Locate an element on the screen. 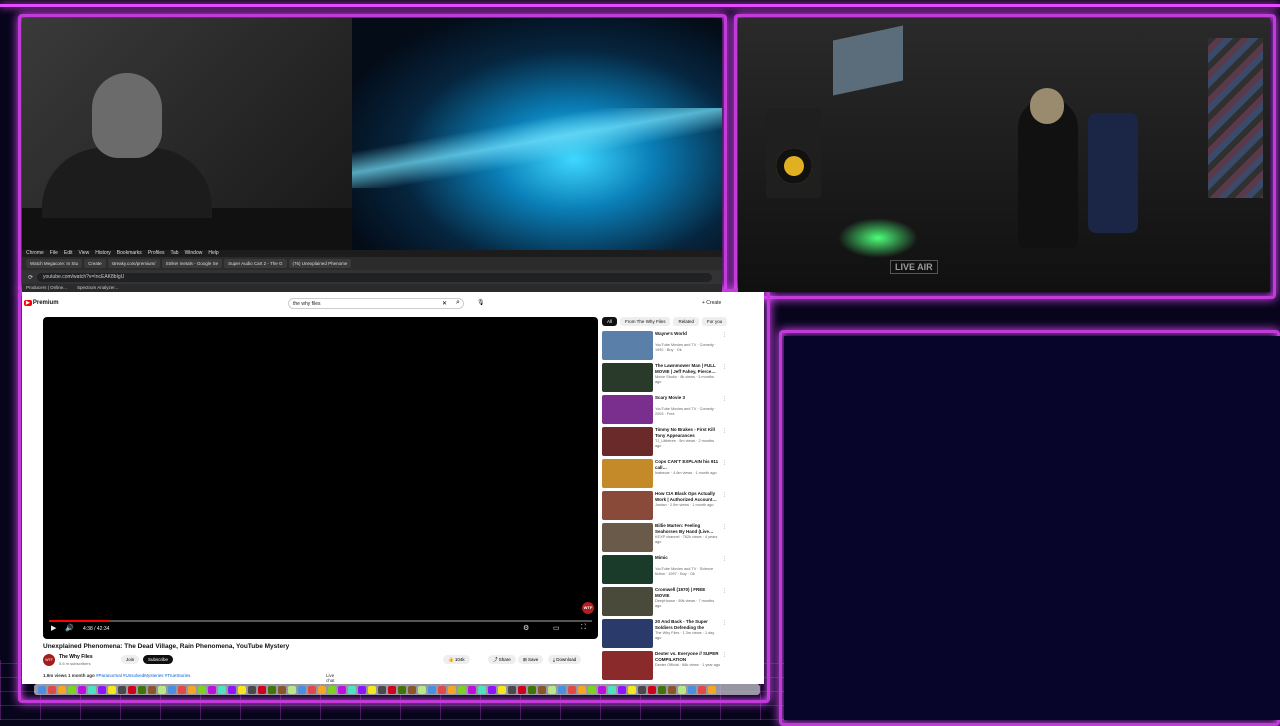  filter-chip: Related is located at coordinates (686, 321).